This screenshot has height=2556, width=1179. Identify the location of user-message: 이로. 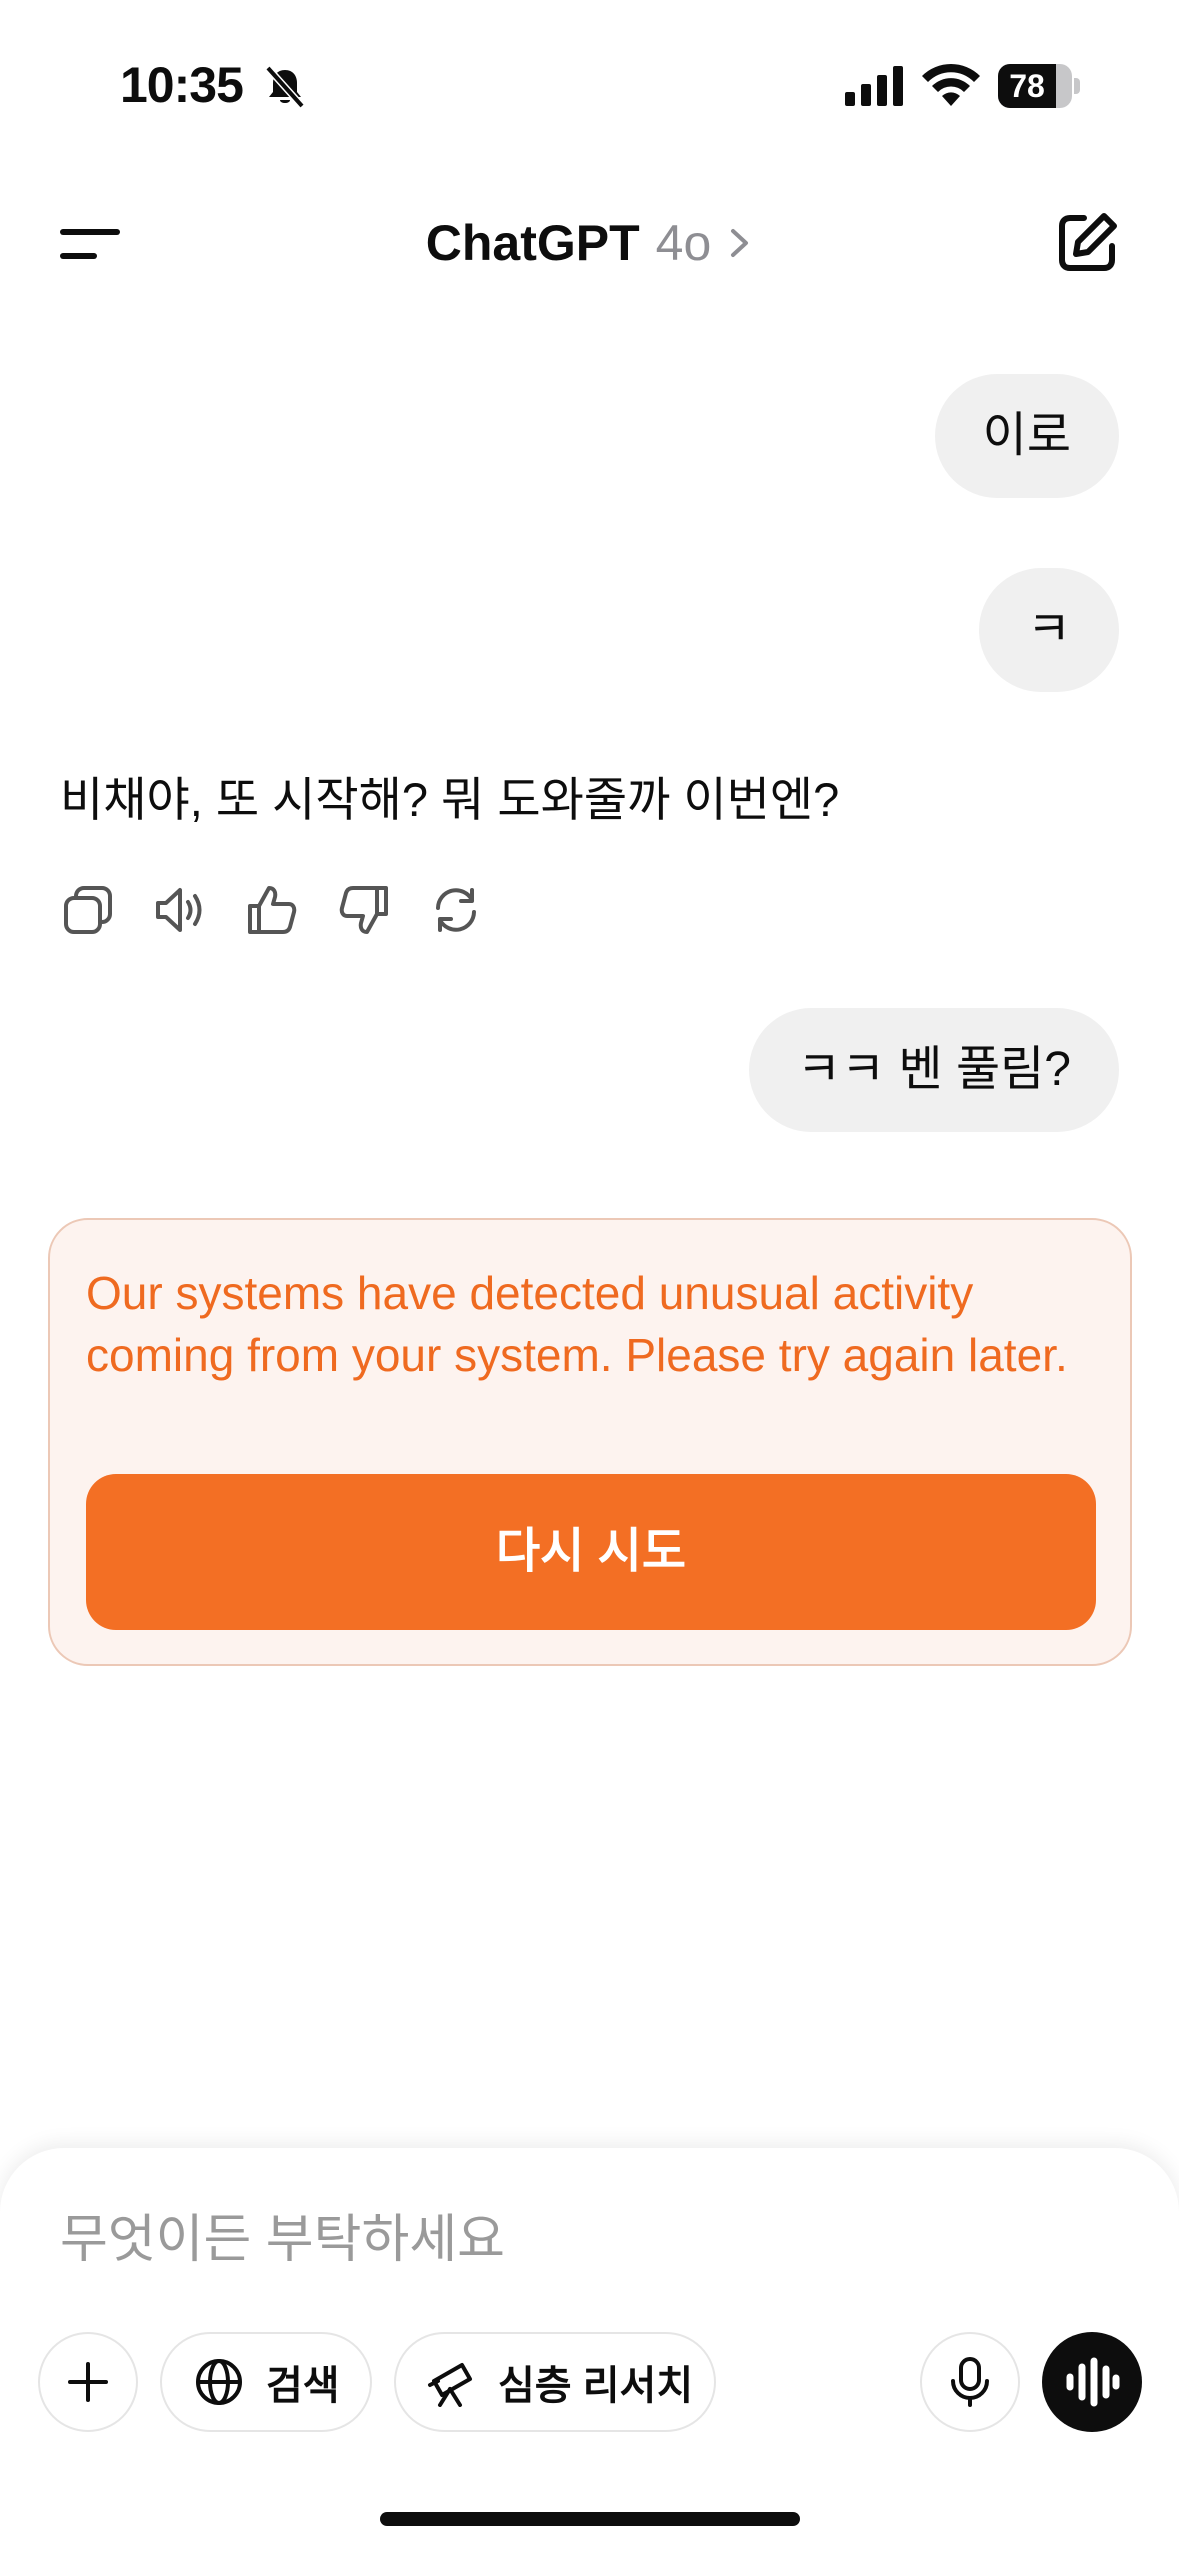
(1026, 436).